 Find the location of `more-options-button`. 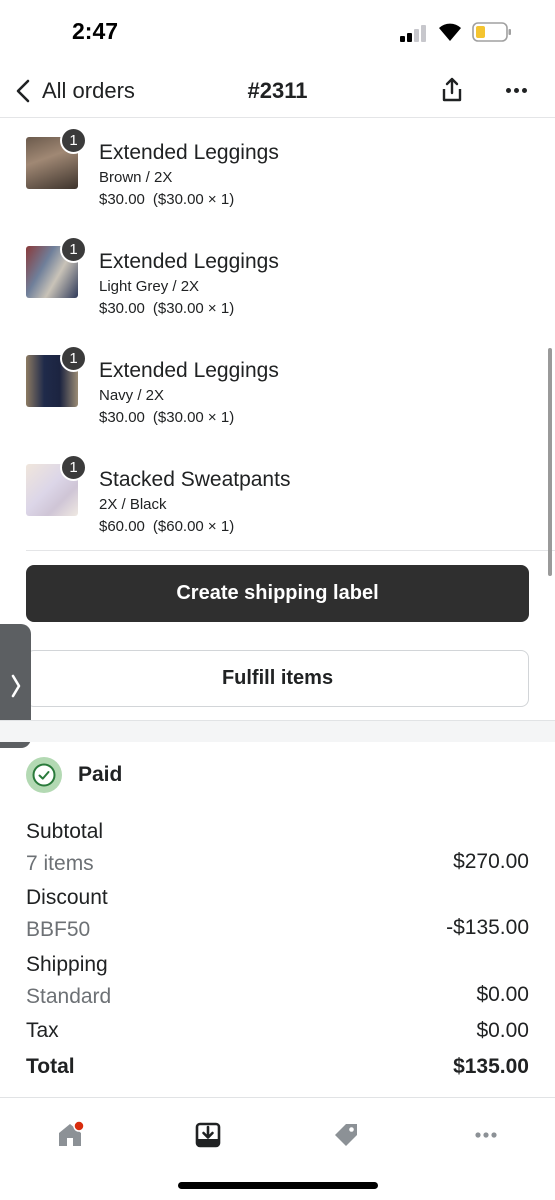

more-options-button is located at coordinates (516, 90).